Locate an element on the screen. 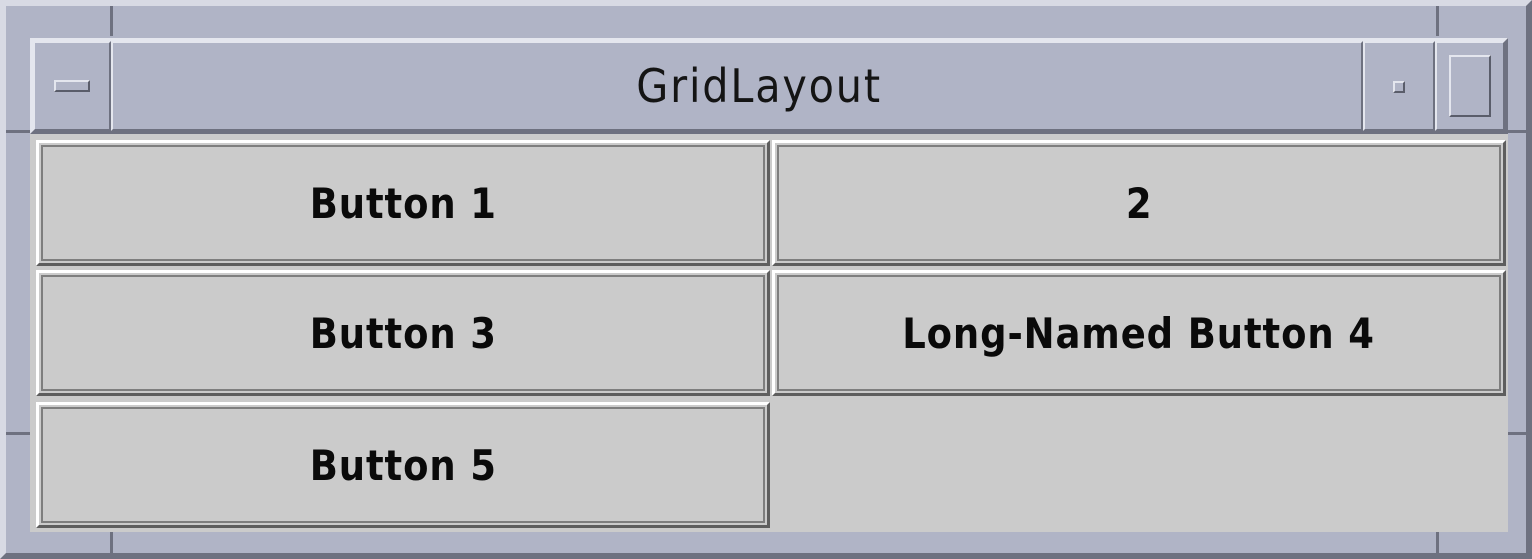  resize-handle-left-top is located at coordinates (18, 131).